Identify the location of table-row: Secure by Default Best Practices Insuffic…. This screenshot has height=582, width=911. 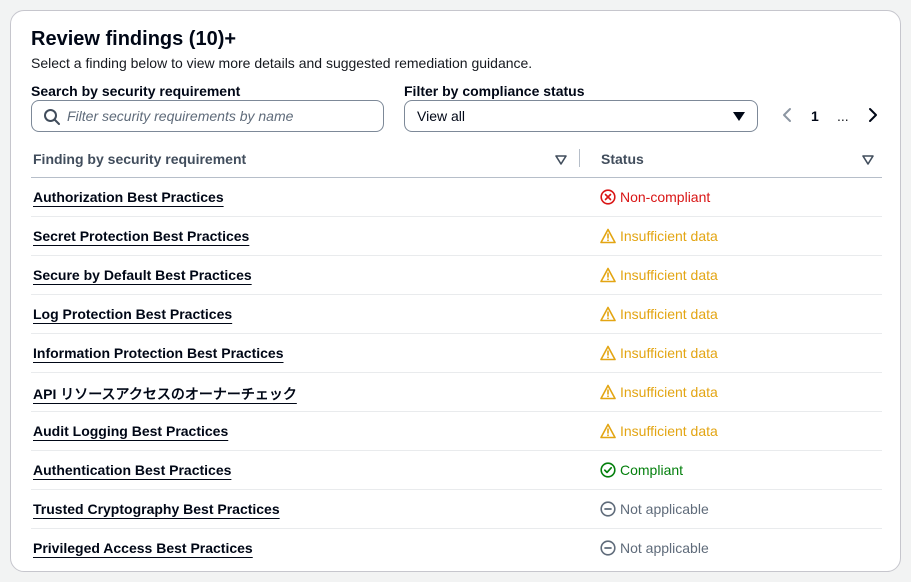
(456, 275).